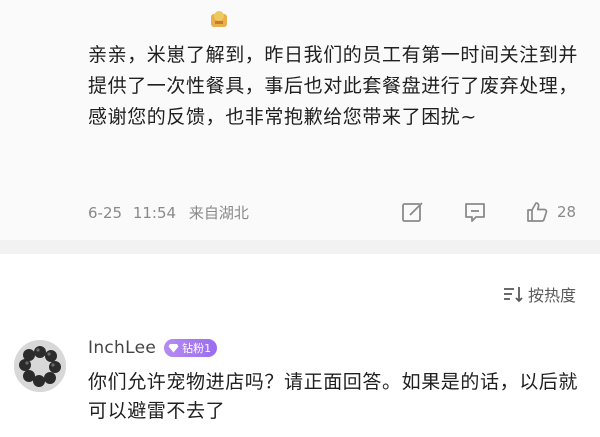 Image resolution: width=600 pixels, height=437 pixels. I want to click on reply-date: 6-25, so click(105, 213).